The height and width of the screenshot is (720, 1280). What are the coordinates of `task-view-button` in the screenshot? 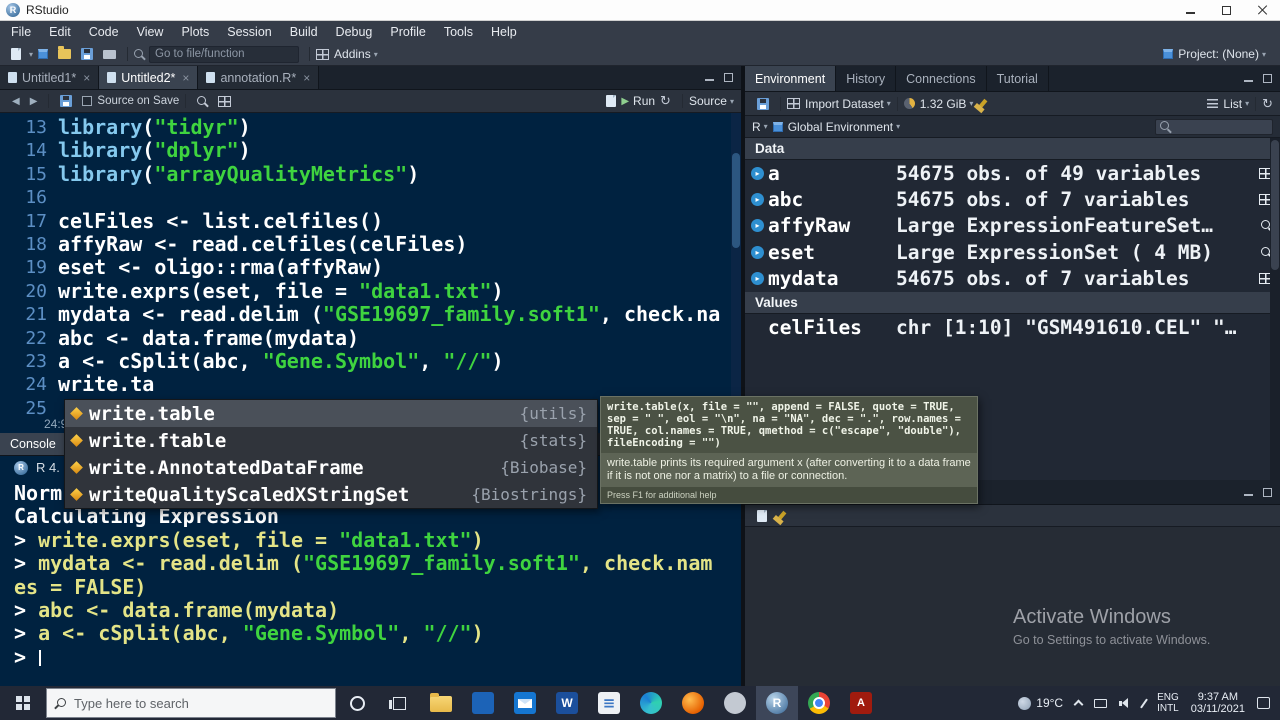 It's located at (399, 703).